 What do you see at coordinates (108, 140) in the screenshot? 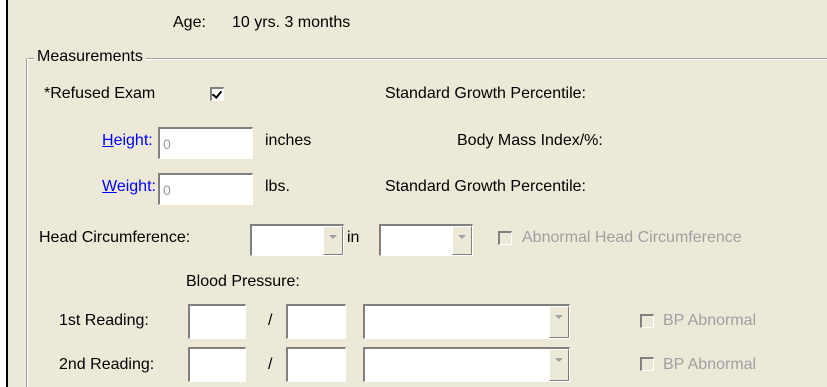
I see `height-link-mnemonic: H` at bounding box center [108, 140].